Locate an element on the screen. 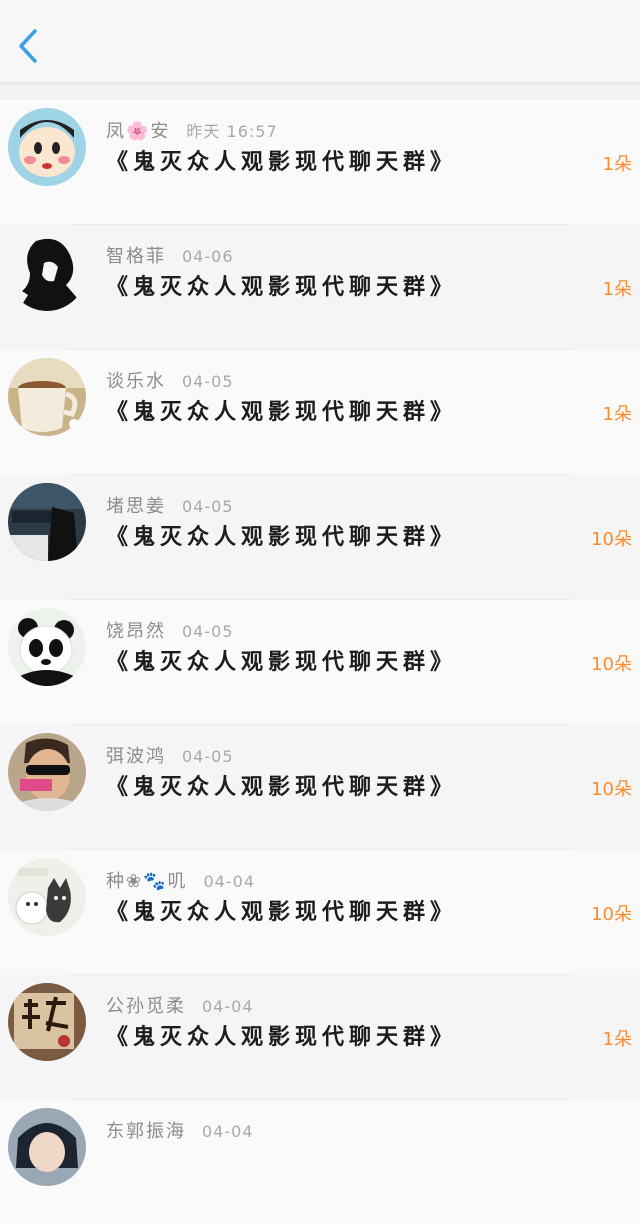 Image resolution: width=640 pixels, height=1225 pixels. list-item: 凤🌸安 昨天 16:57 《鬼灭众人观影现代聊天群》 1朵 is located at coordinates (320, 162).